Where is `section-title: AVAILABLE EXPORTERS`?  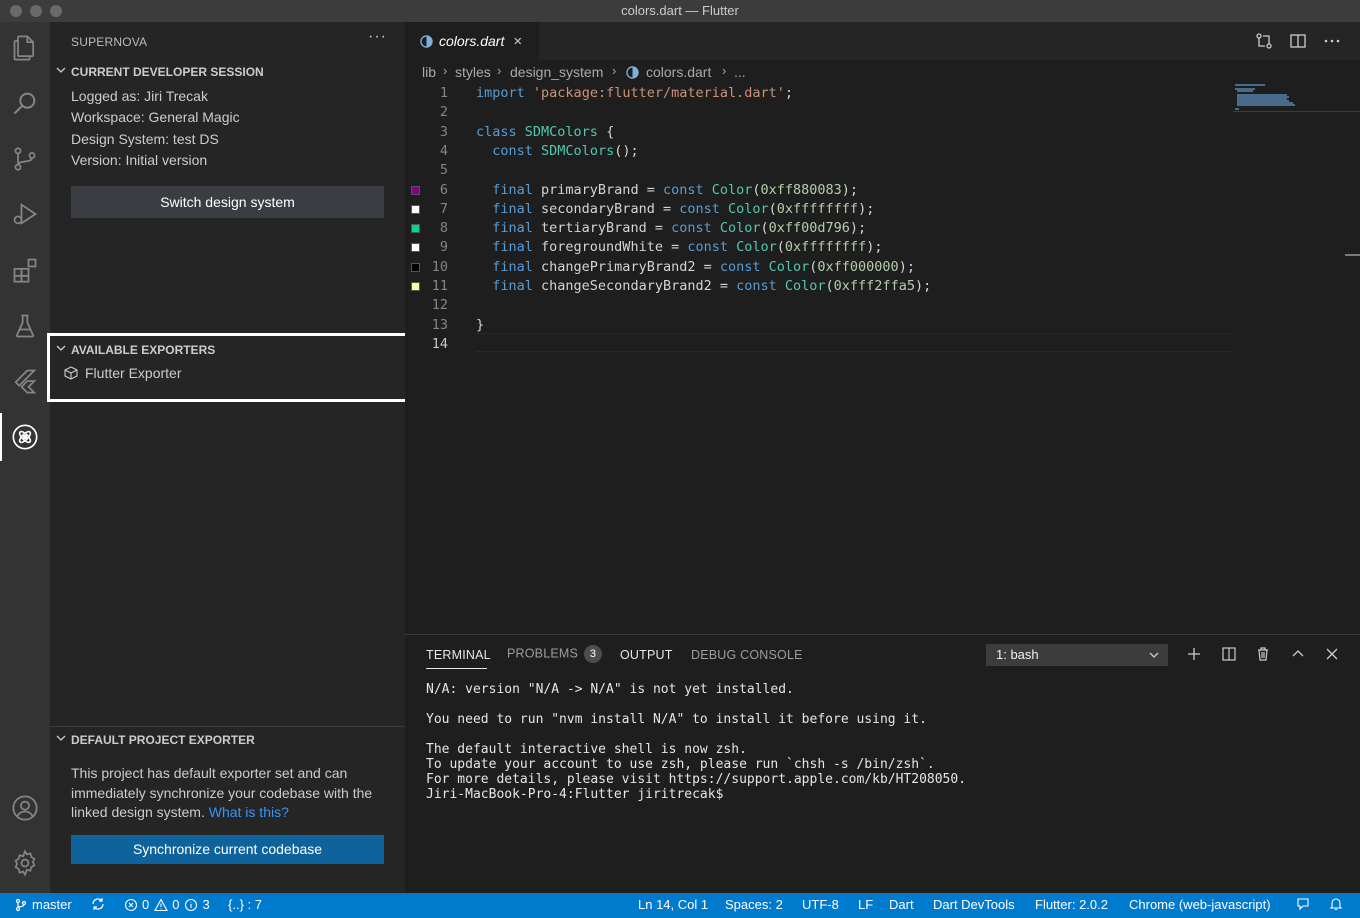 section-title: AVAILABLE EXPORTERS is located at coordinates (143, 350).